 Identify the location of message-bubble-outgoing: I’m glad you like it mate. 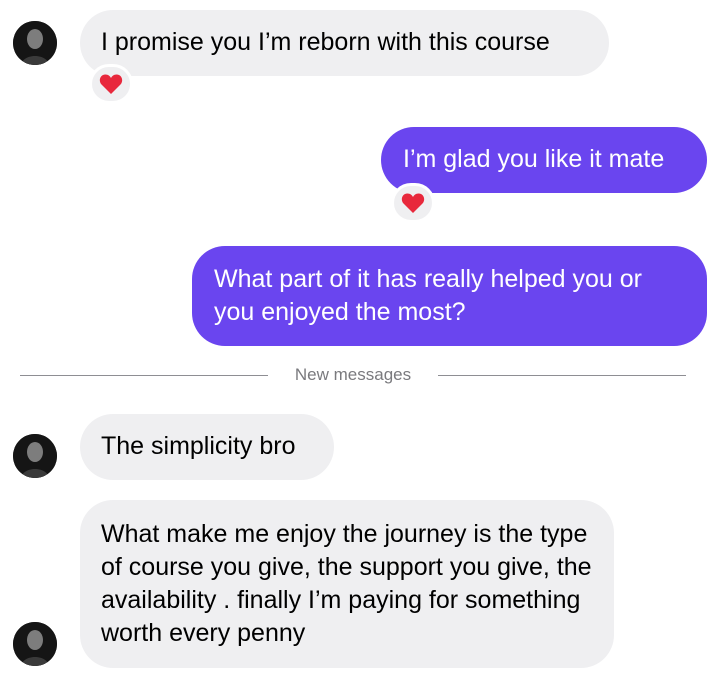
(544, 160).